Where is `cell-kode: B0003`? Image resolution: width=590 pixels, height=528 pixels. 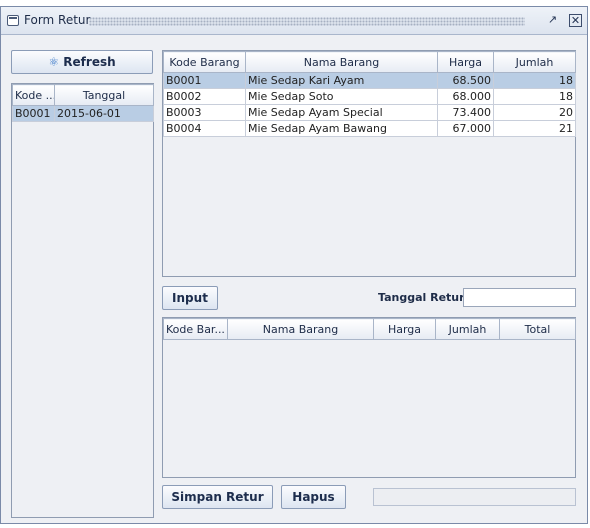 cell-kode: B0003 is located at coordinates (204, 112).